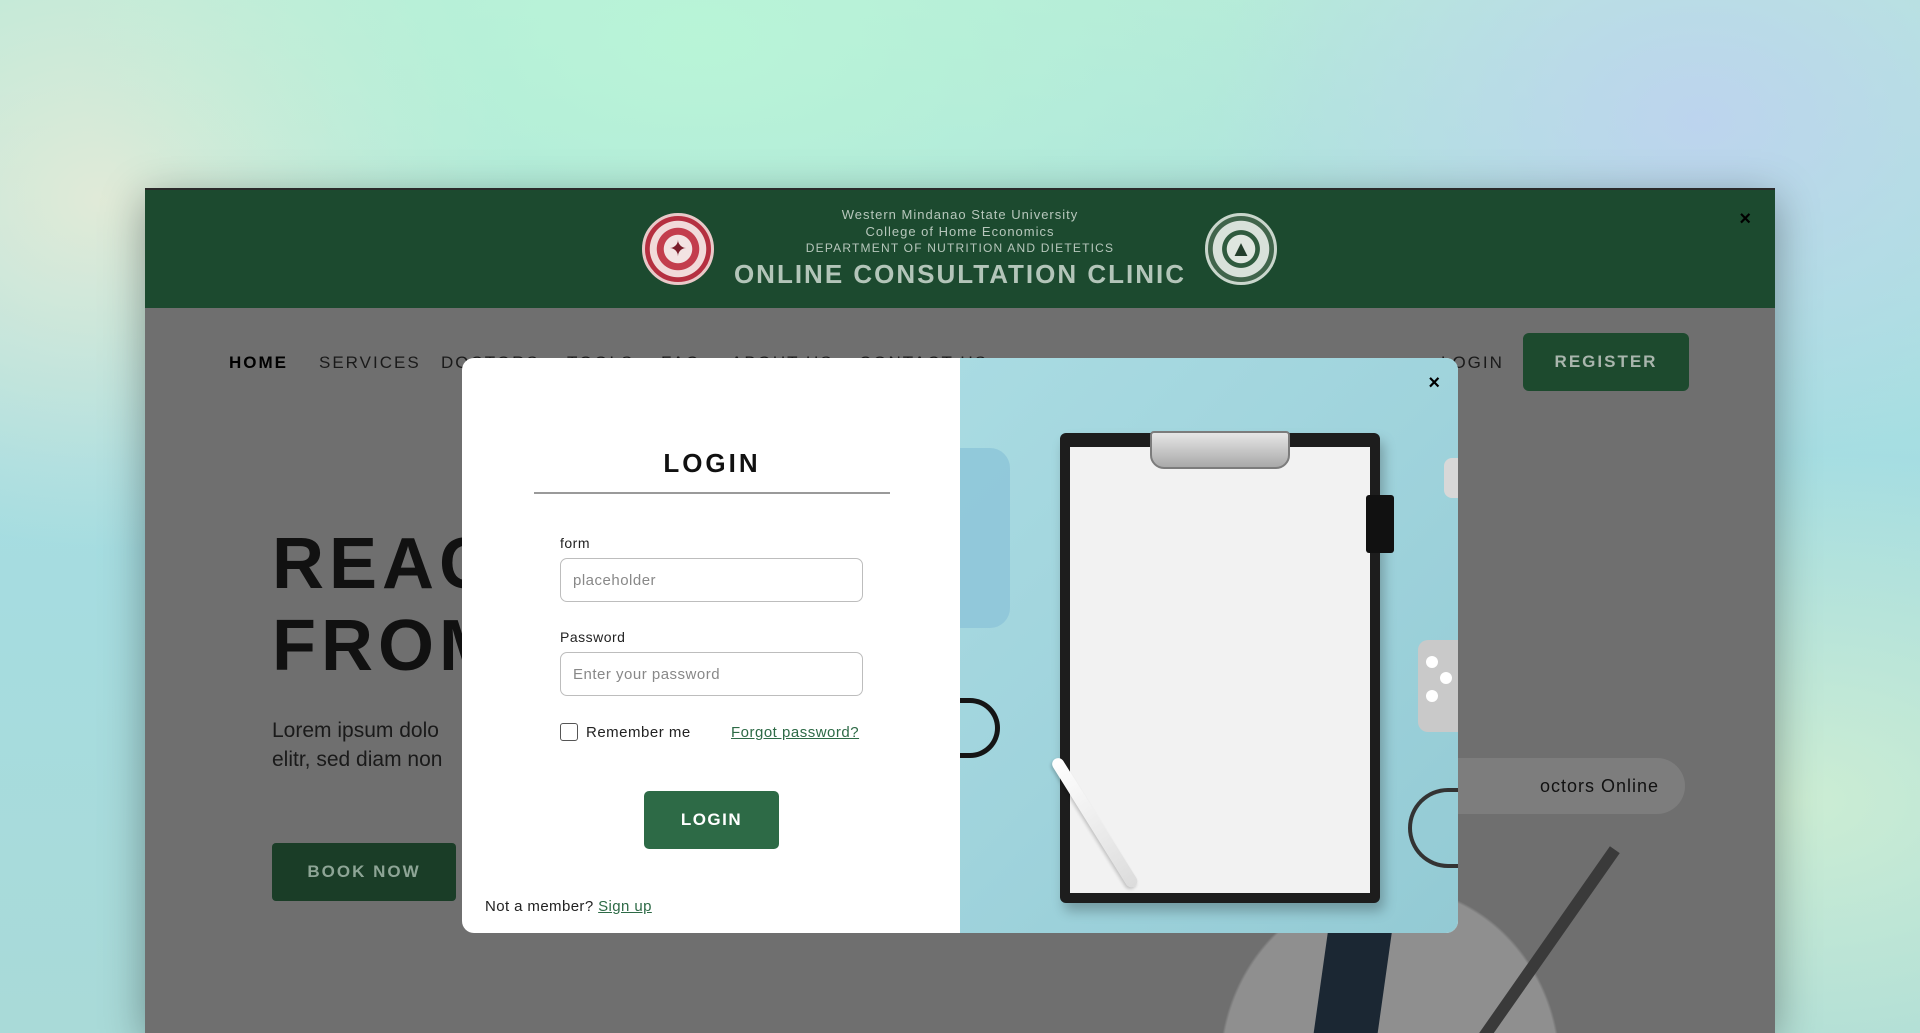 The height and width of the screenshot is (1033, 1920). I want to click on site-title: ONLINE CONSULTATION CLINIC, so click(960, 274).